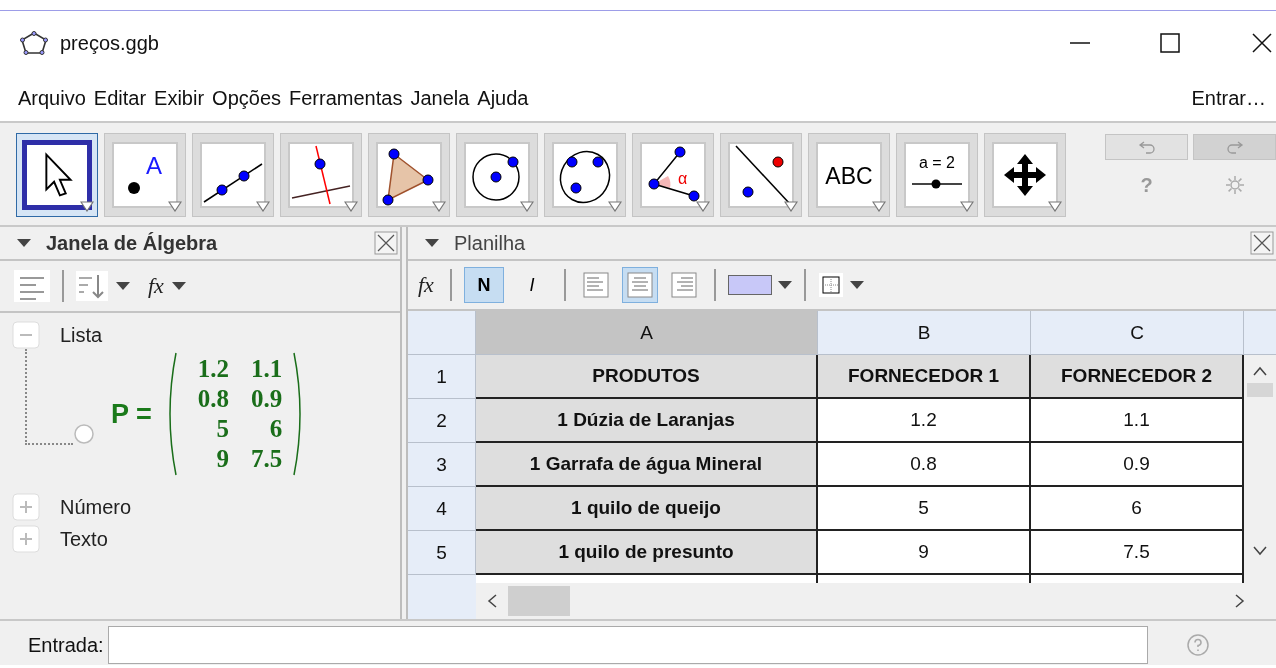 The width and height of the screenshot is (1276, 668). What do you see at coordinates (483, 285) in the screenshot?
I see `bold-button: N` at bounding box center [483, 285].